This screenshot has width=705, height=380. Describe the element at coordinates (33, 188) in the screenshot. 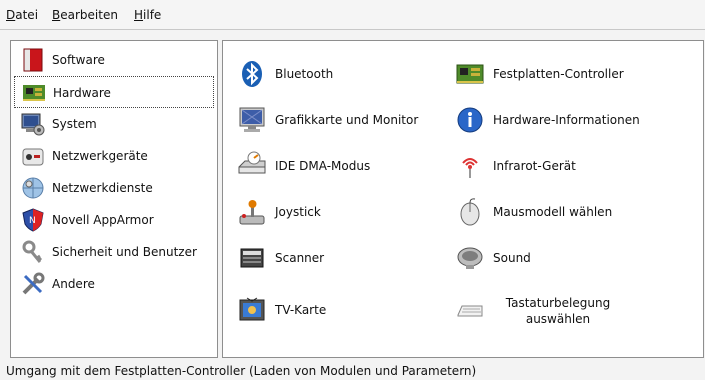

I see `network-services-icon` at that location.